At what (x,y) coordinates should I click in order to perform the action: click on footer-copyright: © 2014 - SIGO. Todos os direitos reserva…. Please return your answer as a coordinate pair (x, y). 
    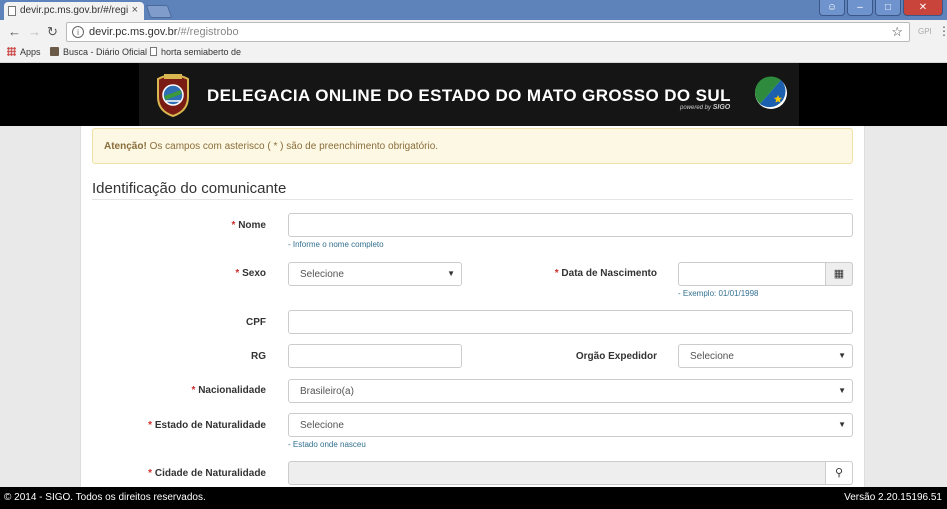
    Looking at the image, I should click on (105, 497).